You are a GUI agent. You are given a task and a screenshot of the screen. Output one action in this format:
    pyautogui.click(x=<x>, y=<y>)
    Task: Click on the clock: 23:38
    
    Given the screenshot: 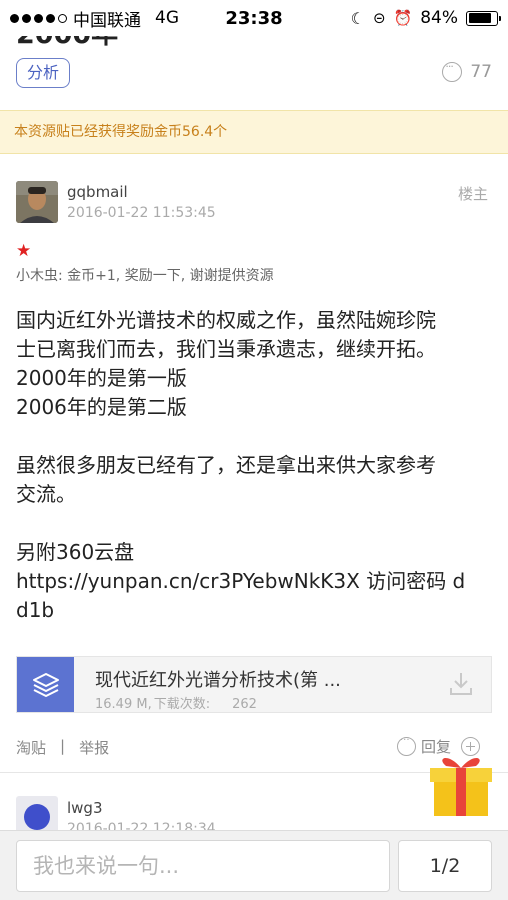 What is the action you would take?
    pyautogui.click(x=254, y=18)
    